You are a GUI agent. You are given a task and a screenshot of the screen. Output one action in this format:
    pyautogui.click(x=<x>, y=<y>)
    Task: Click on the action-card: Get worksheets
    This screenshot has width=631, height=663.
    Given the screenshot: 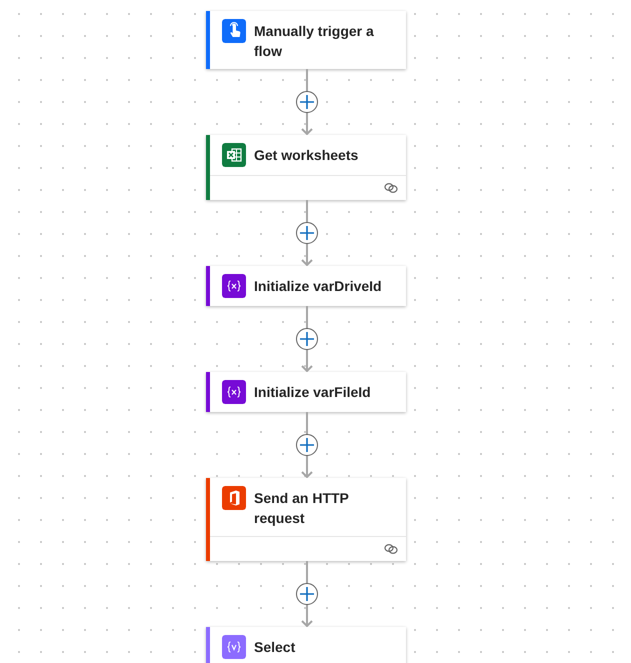 What is the action you would take?
    pyautogui.click(x=306, y=167)
    